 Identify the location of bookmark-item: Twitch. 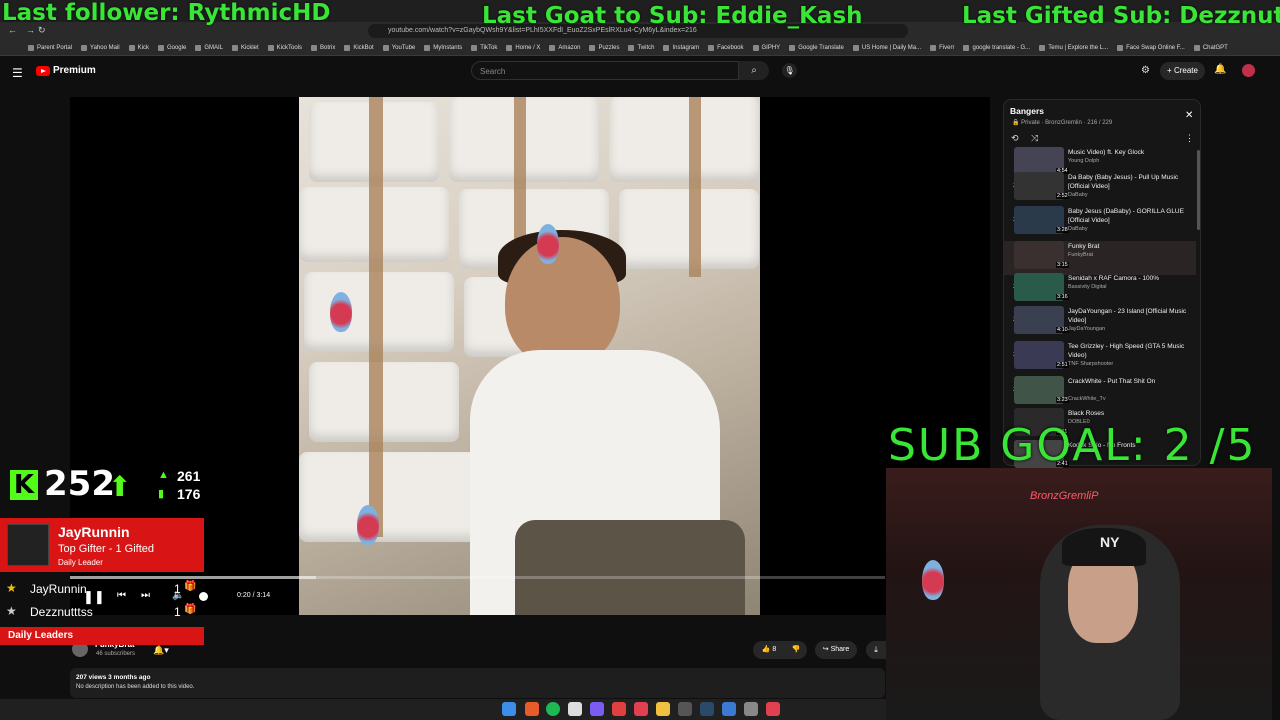
(641, 47).